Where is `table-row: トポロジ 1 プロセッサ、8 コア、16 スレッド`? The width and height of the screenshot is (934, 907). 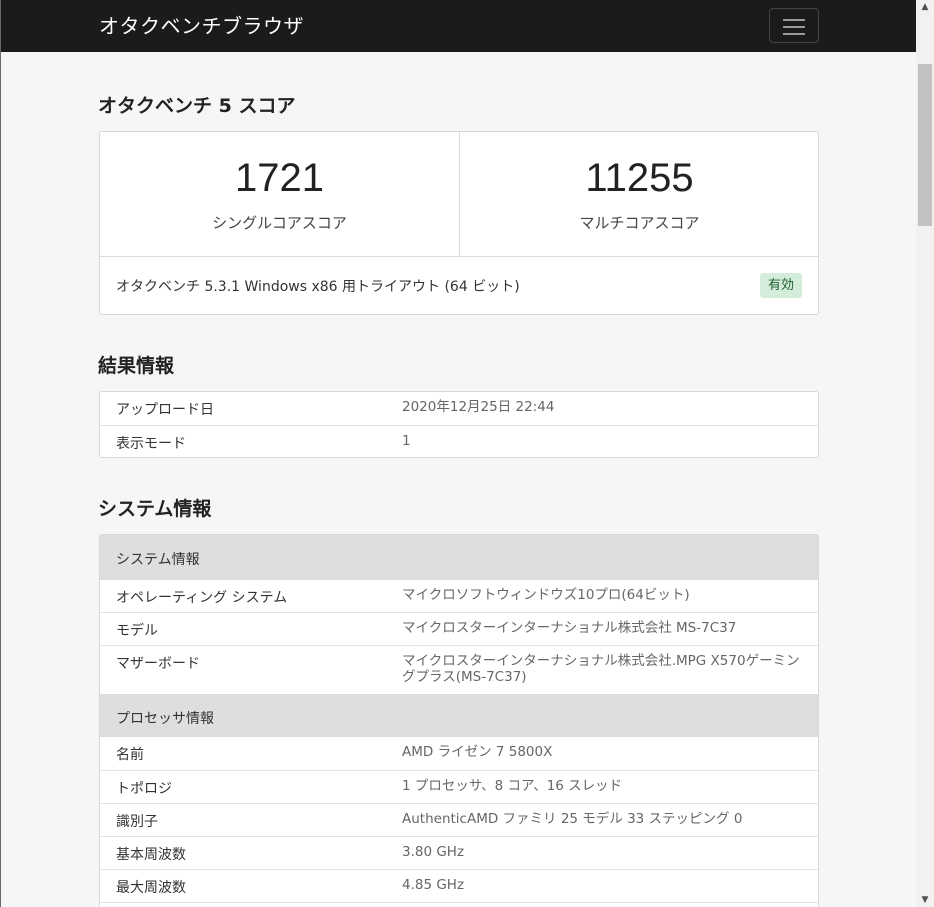
table-row: トポロジ 1 プロセッサ、8 コア、16 スレッド is located at coordinates (459, 786).